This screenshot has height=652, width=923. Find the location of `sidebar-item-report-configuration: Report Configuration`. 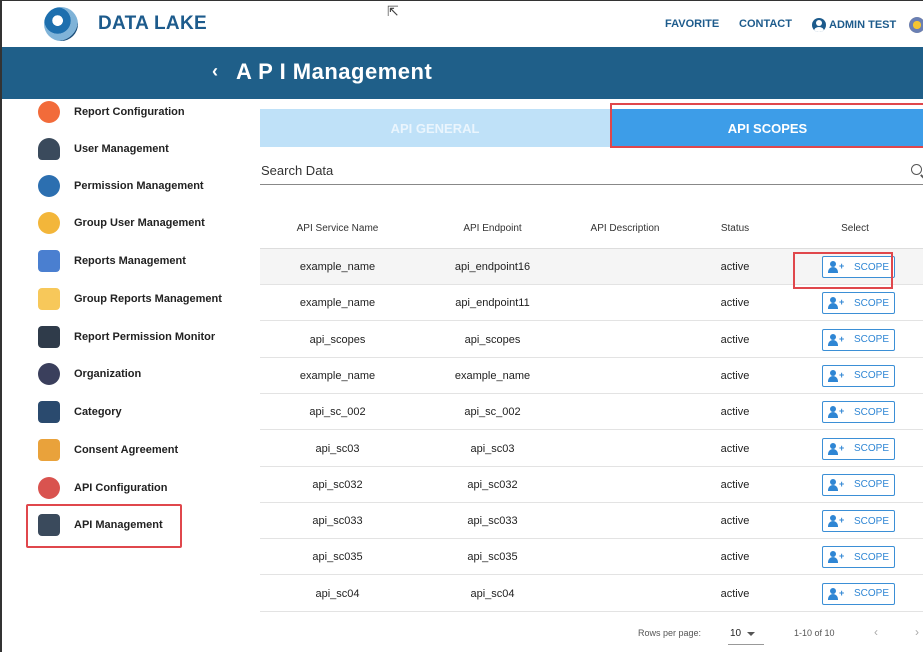

sidebar-item-report-configuration: Report Configuration is located at coordinates (111, 112).